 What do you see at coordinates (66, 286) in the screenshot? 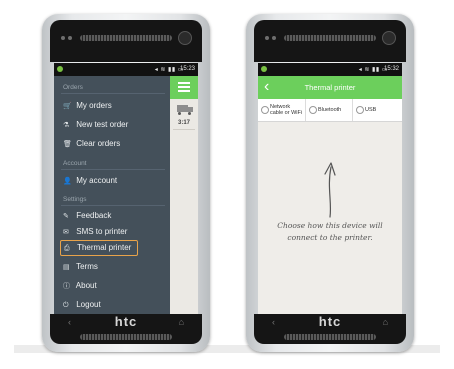
I see `info-icon: ⓘ` at bounding box center [66, 286].